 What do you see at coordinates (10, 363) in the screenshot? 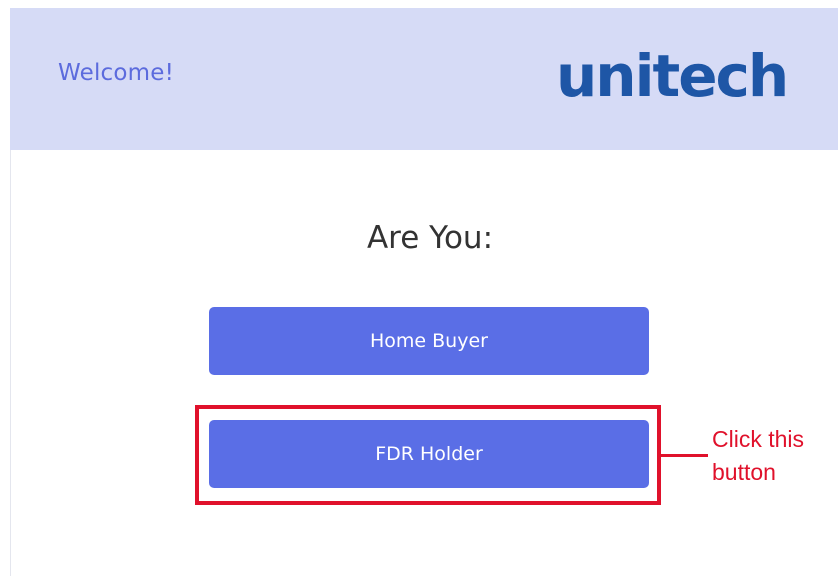
I see `content-border` at bounding box center [10, 363].